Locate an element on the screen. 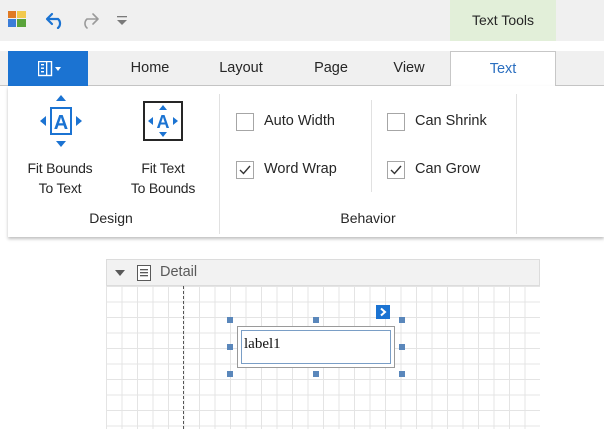 Image resolution: width=604 pixels, height=429 pixels. report-designer-icon is located at coordinates (17, 19).